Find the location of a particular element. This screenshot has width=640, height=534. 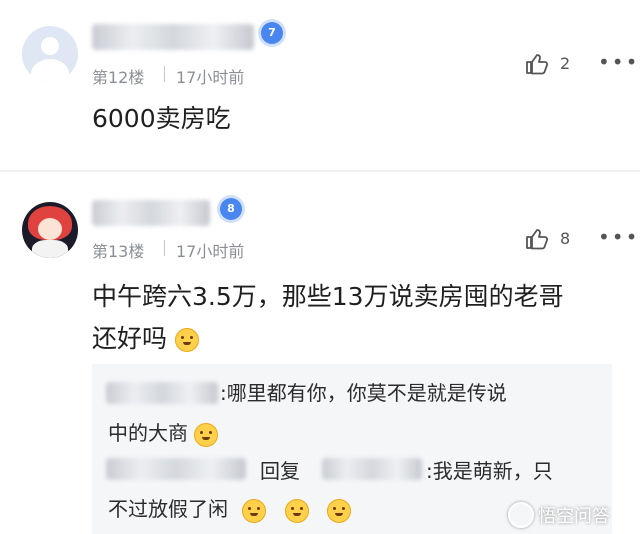

avatar-placeholder-body is located at coordinates (50, 70).